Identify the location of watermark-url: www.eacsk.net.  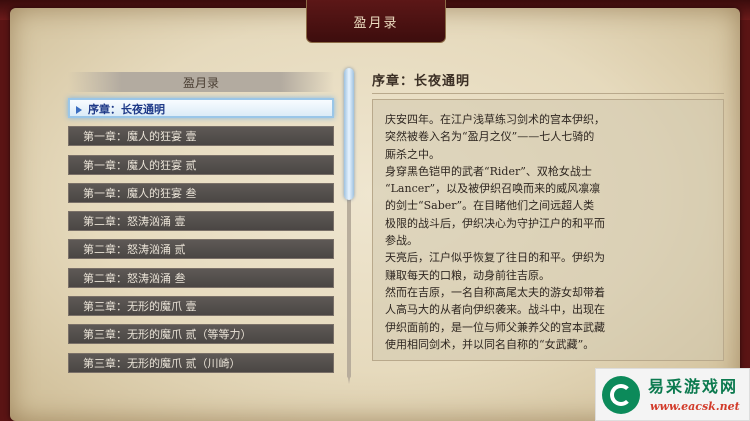
(695, 406).